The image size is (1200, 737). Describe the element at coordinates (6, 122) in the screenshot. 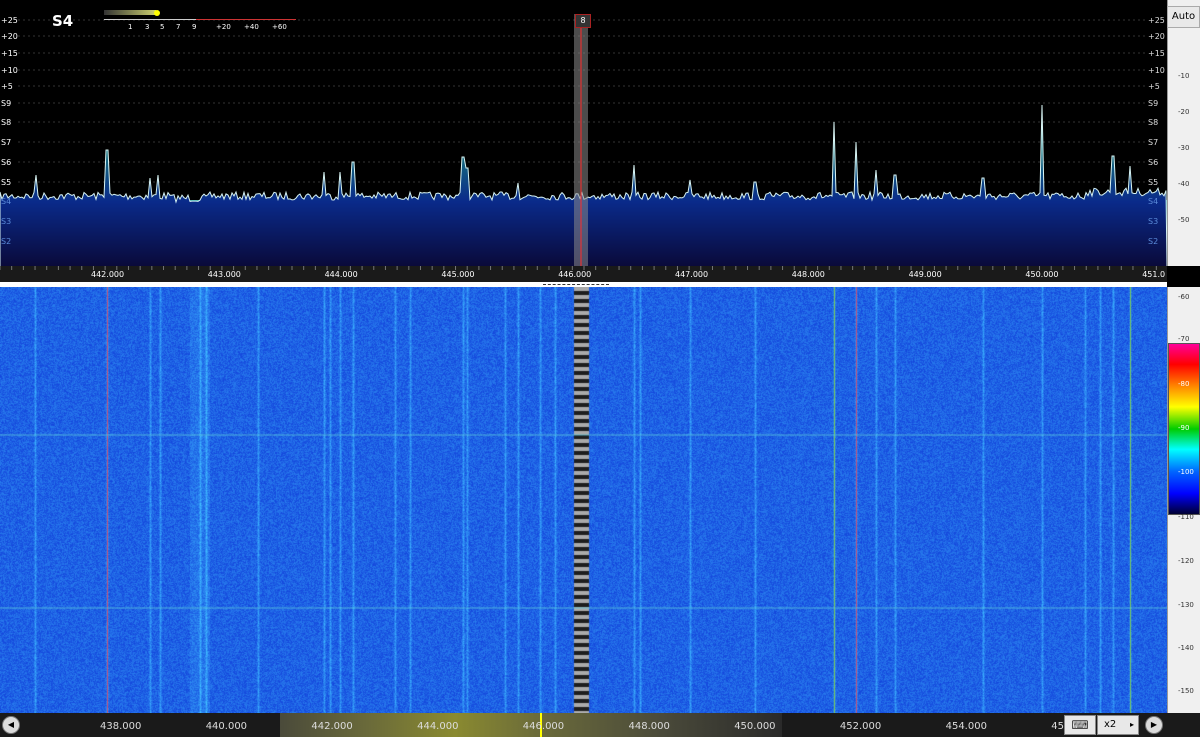

I see `smeter-label-left: S8` at that location.